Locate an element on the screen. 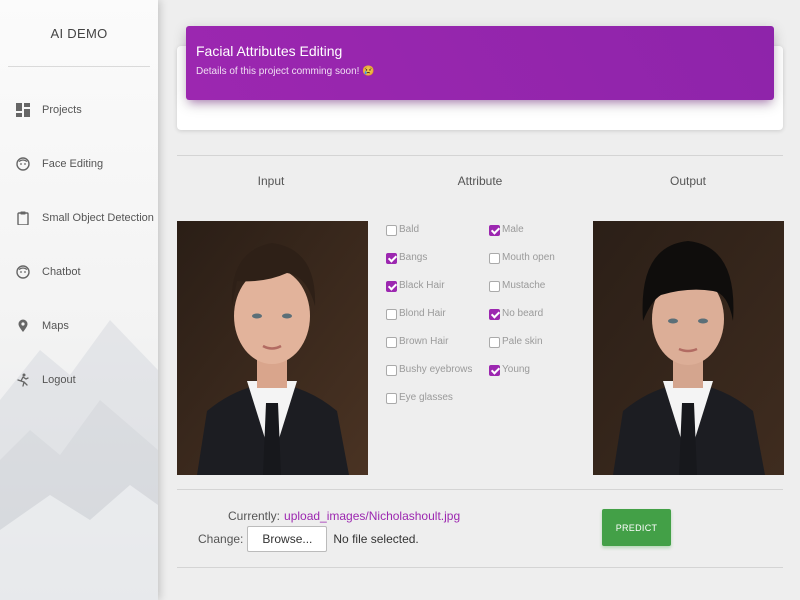 This screenshot has height=600, width=800. attribute-bushy-eyebrows: Bushy eyebrows is located at coordinates (429, 378).